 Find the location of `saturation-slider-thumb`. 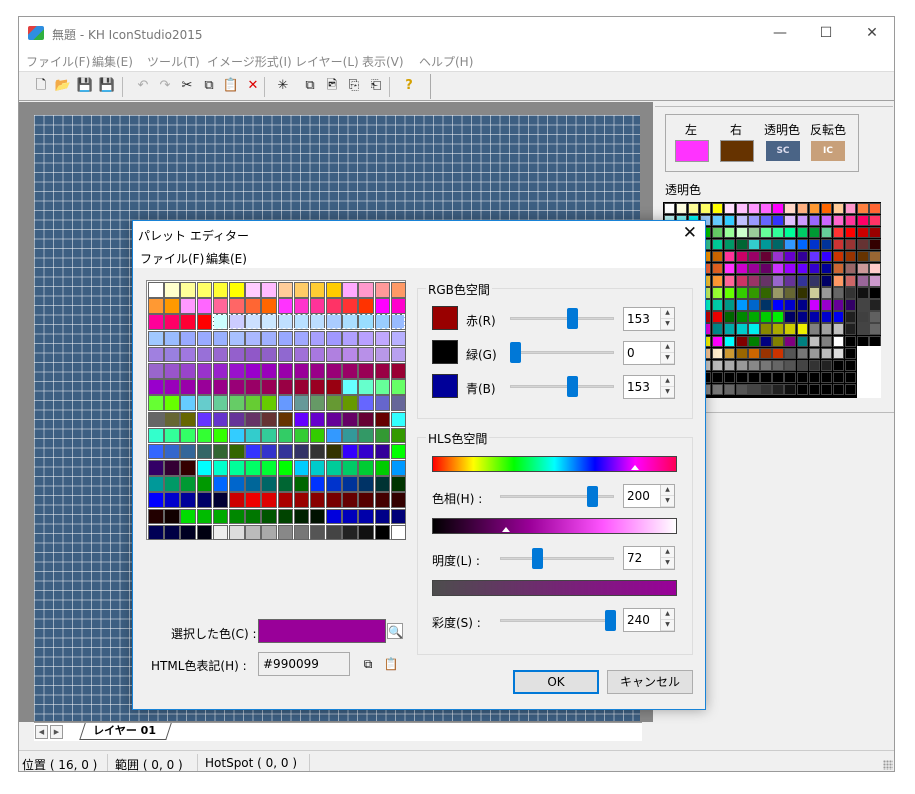

saturation-slider-thumb is located at coordinates (610, 620).